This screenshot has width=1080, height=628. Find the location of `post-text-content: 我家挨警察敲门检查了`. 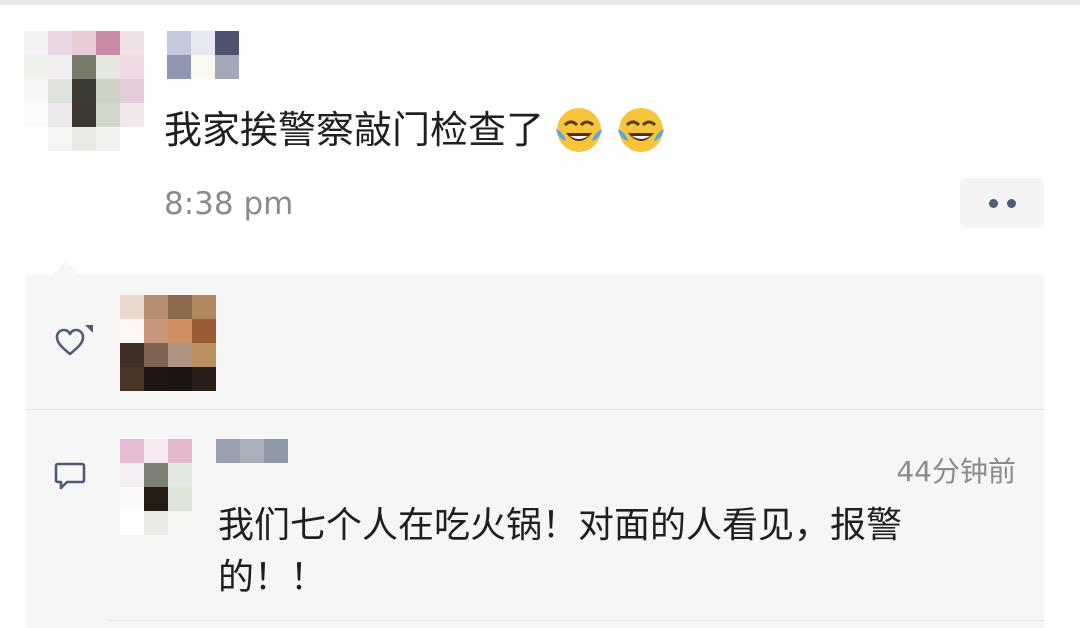

post-text-content: 我家挨警察敲门检查了 is located at coordinates (354, 130).